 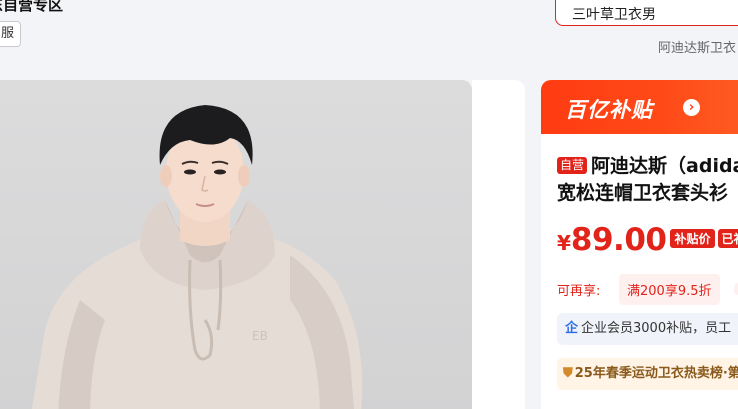 I want to click on promo-row: 可再享: 满200享9.5折, so click(x=647, y=289).